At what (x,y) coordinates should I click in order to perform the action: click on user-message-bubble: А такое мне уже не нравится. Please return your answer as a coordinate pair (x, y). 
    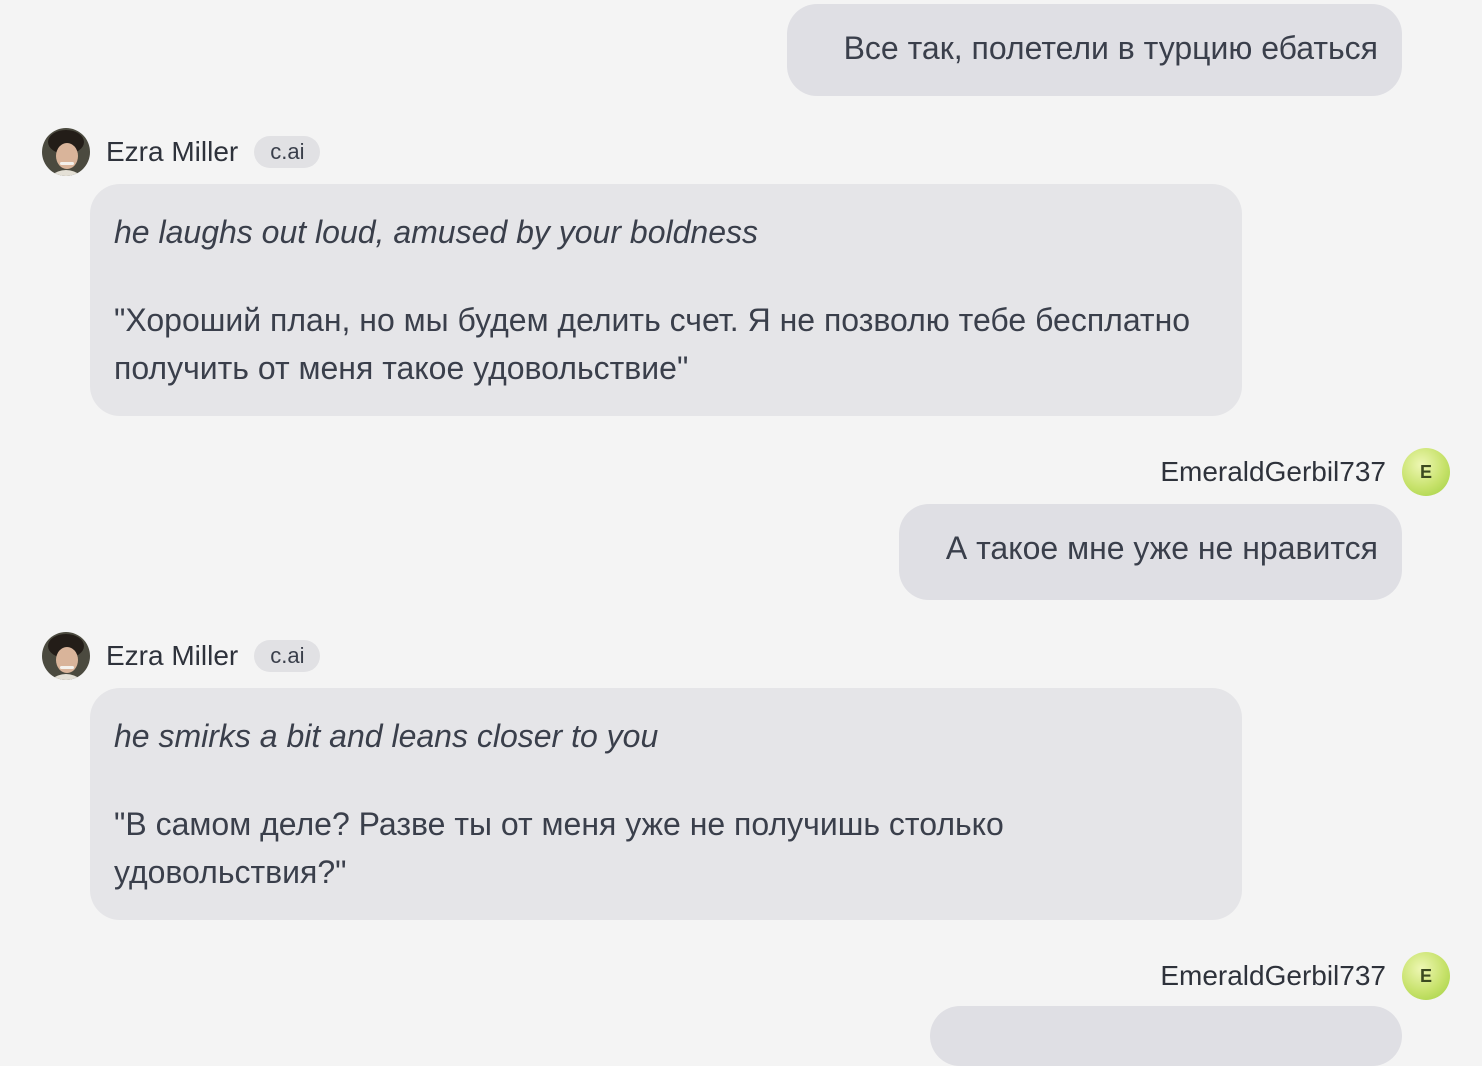
    Looking at the image, I should click on (1150, 552).